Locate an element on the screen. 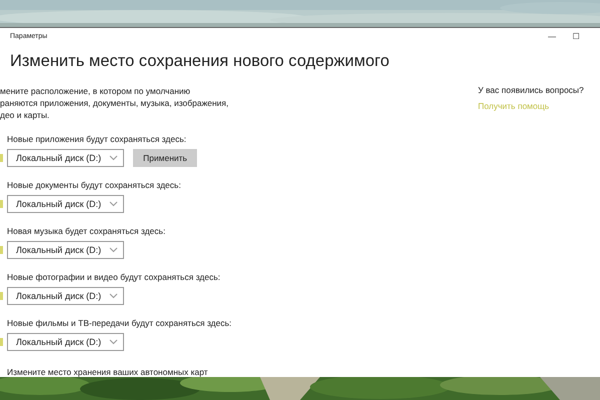  section-label: Новые приложения будут сохраняться здесь: is located at coordinates (97, 139).